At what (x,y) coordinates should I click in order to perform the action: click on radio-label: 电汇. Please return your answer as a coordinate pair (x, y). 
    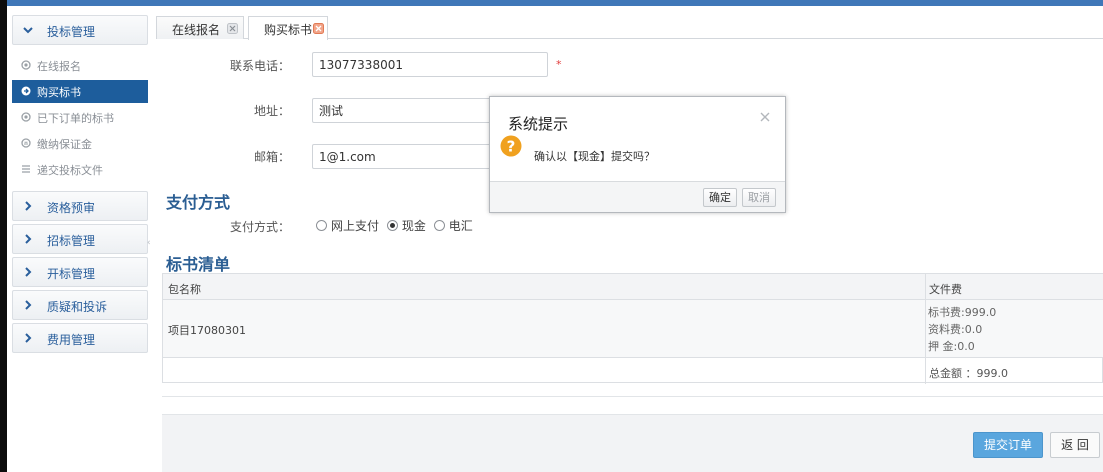
    Looking at the image, I should click on (460, 226).